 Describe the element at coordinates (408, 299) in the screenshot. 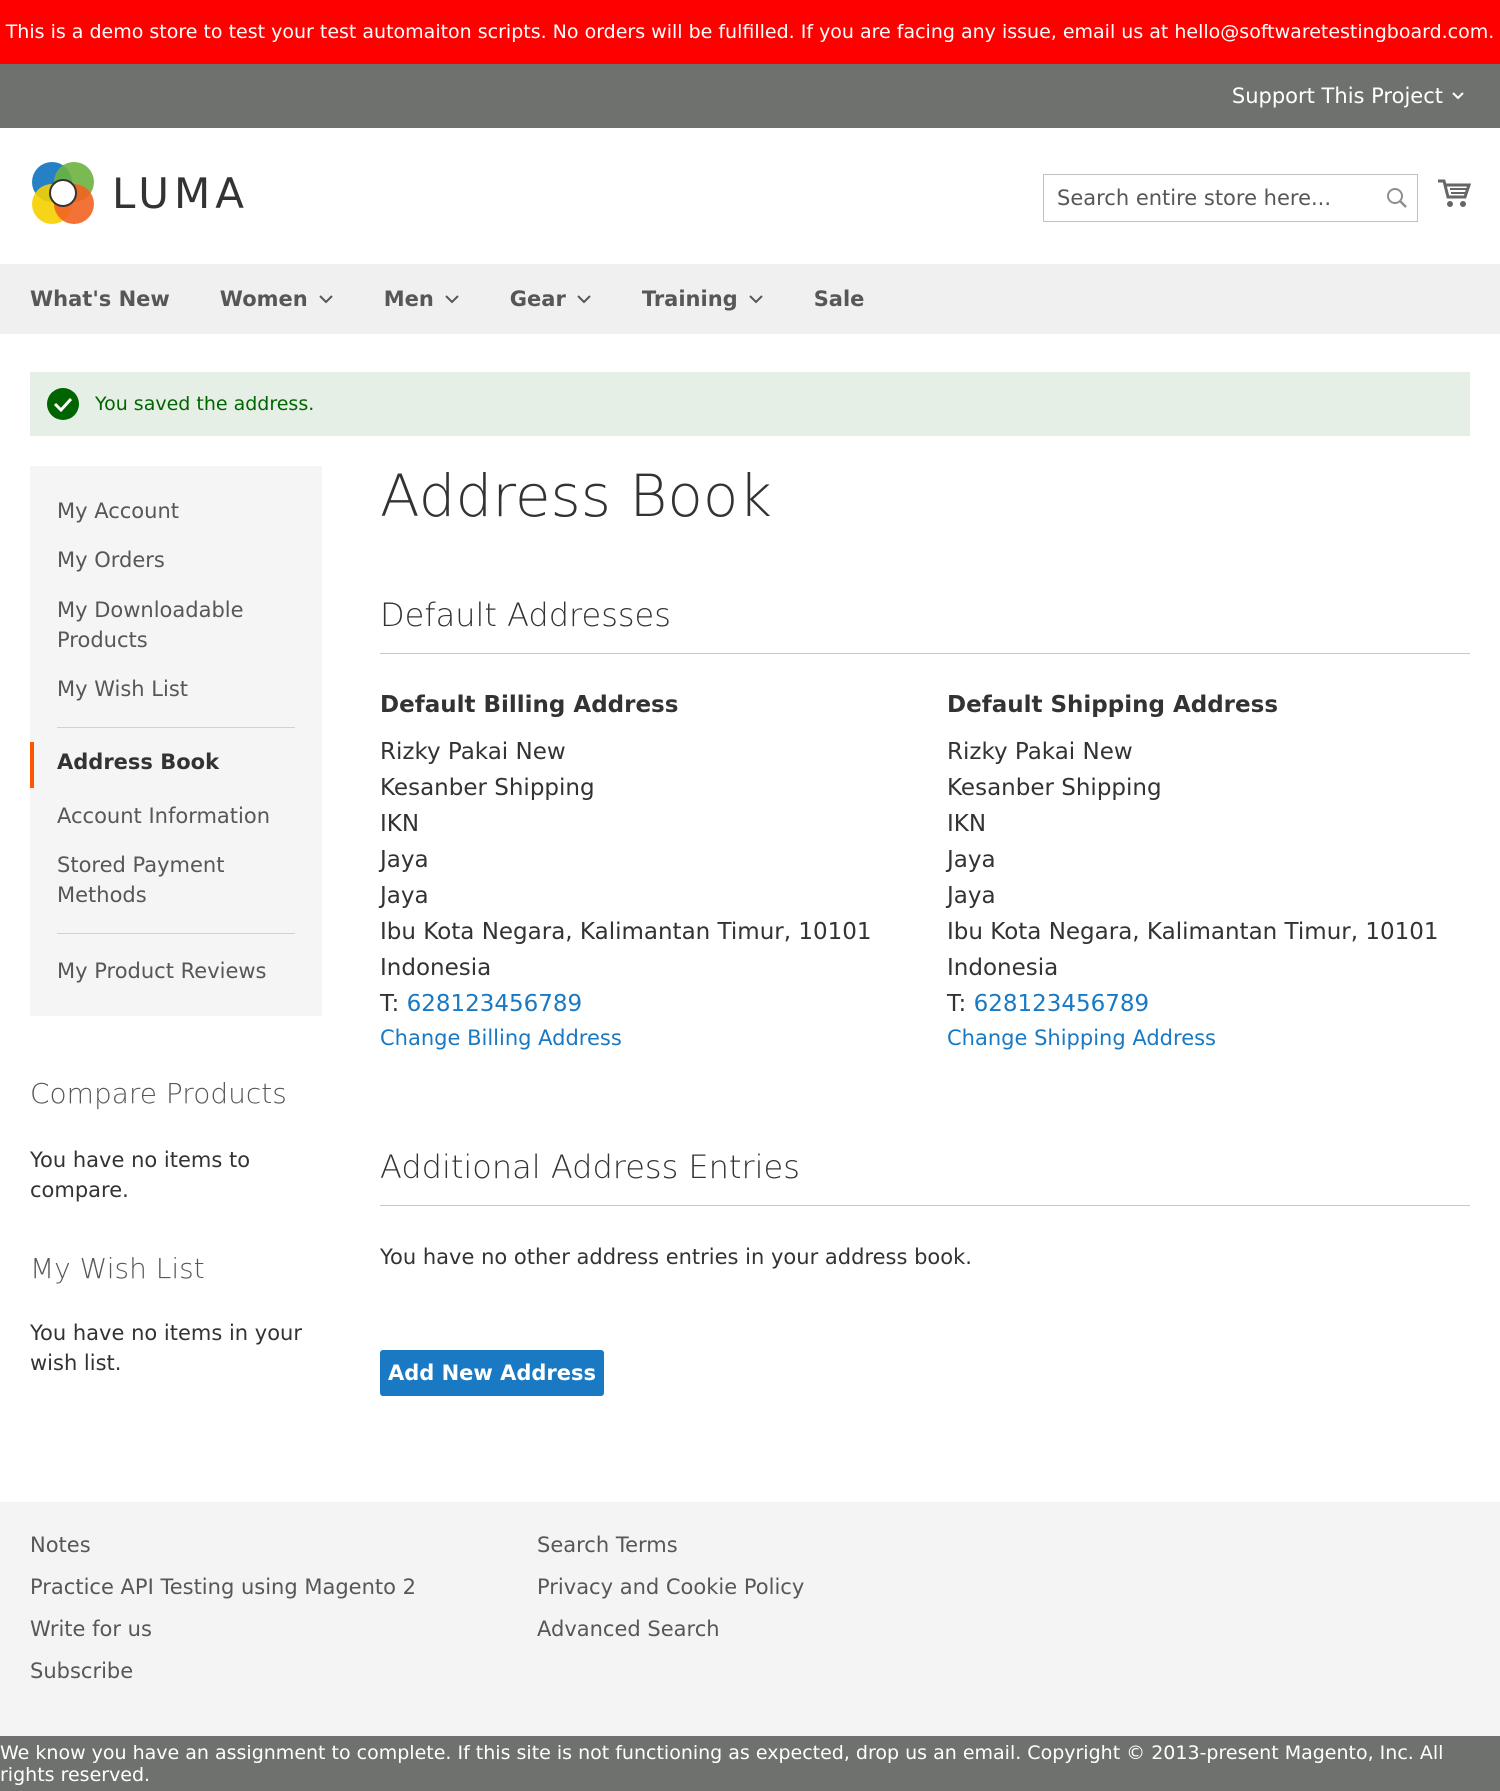

I see `nav-item-label: Men` at that location.